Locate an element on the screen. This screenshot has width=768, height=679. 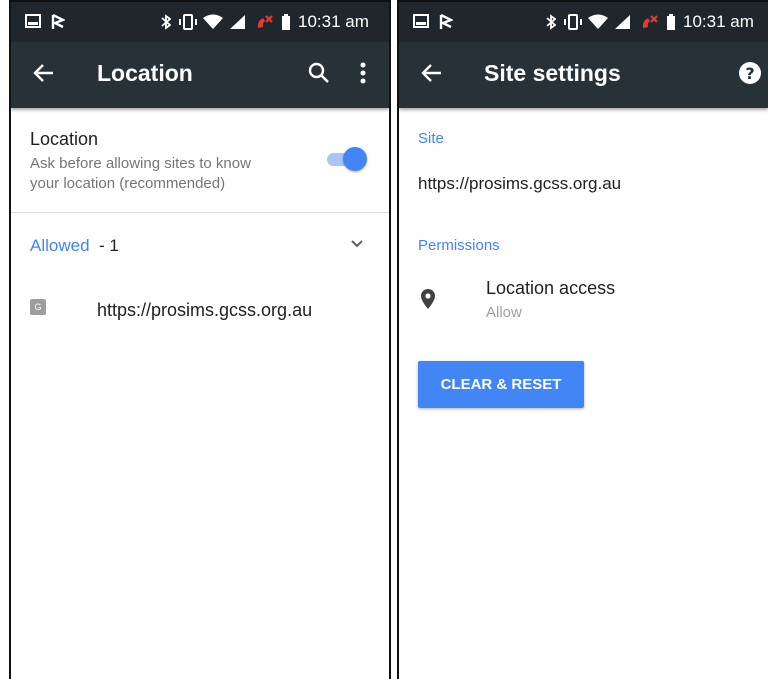
location-row-subtitle-2: your location (recommended) is located at coordinates (128, 183).